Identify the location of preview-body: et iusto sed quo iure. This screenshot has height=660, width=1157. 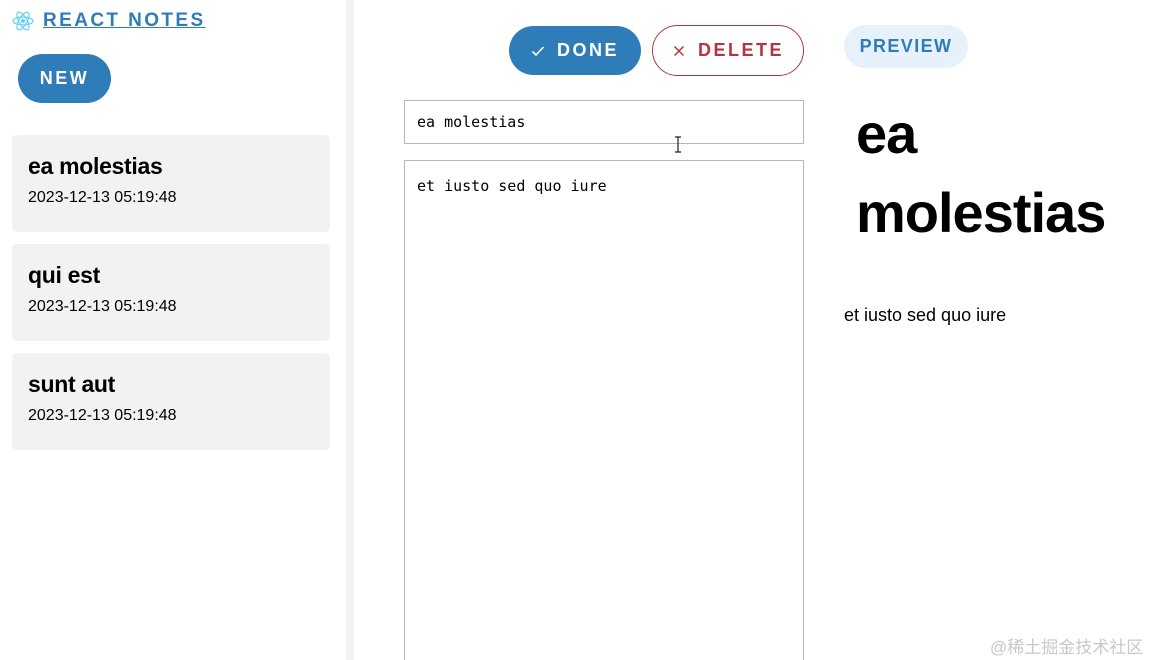
(925, 315).